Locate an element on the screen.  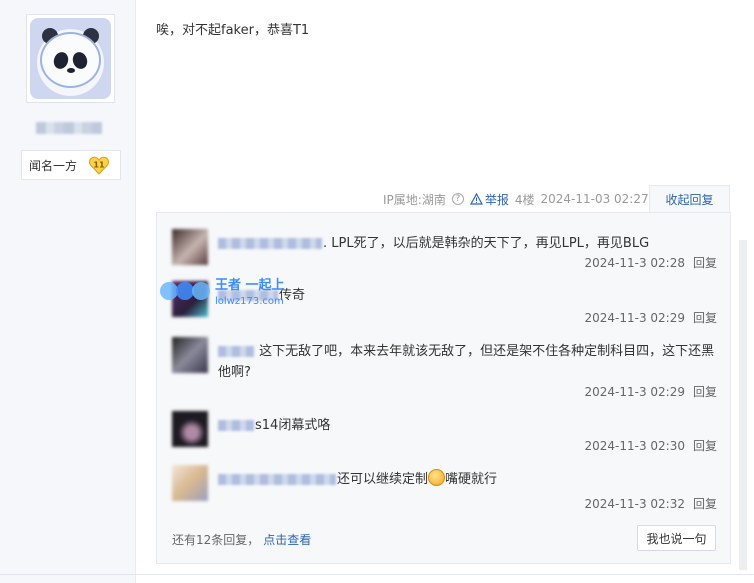
level-heart-icon: 11 is located at coordinates (99, 165).